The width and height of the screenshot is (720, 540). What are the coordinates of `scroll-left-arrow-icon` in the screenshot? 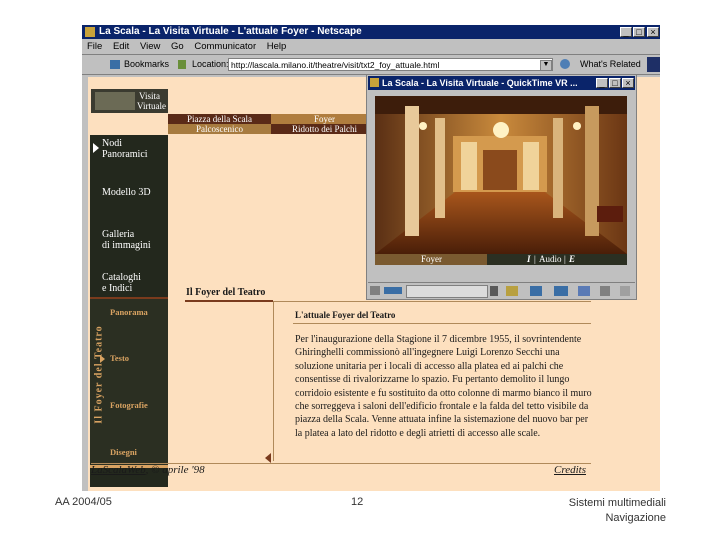 It's located at (268, 458).